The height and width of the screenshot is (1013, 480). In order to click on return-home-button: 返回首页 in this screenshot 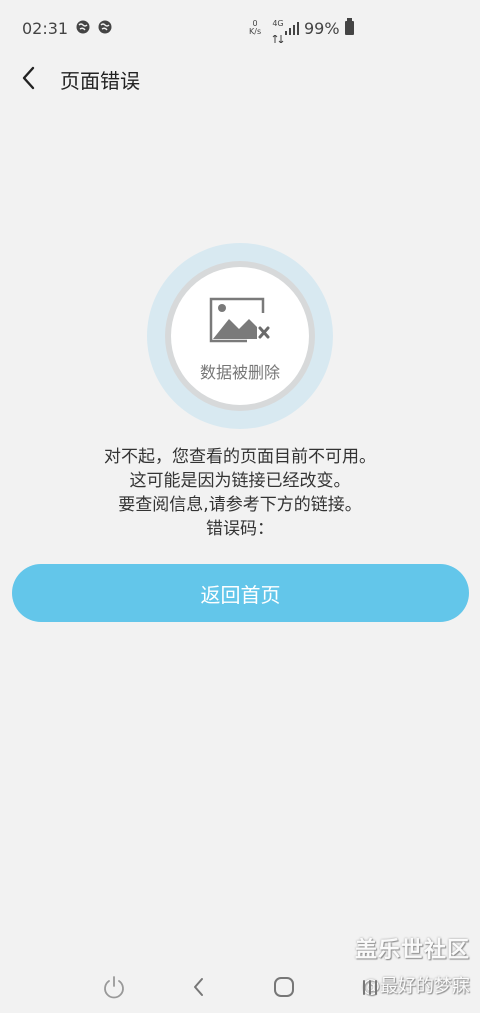, I will do `click(240, 593)`.